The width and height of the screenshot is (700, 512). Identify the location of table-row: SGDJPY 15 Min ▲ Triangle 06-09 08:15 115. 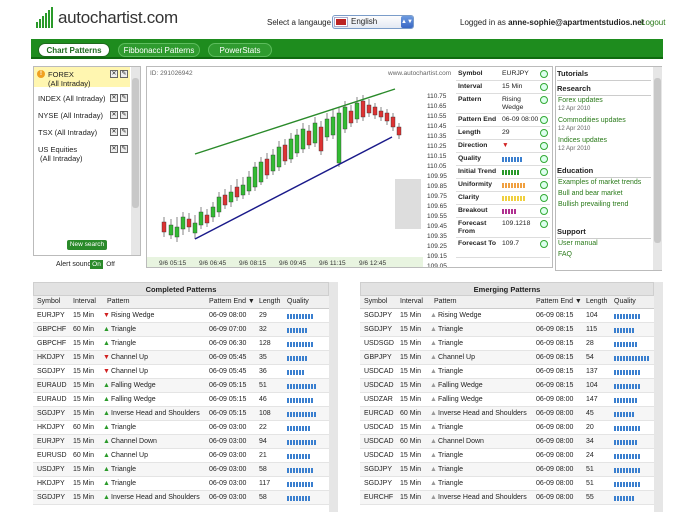
(507, 330).